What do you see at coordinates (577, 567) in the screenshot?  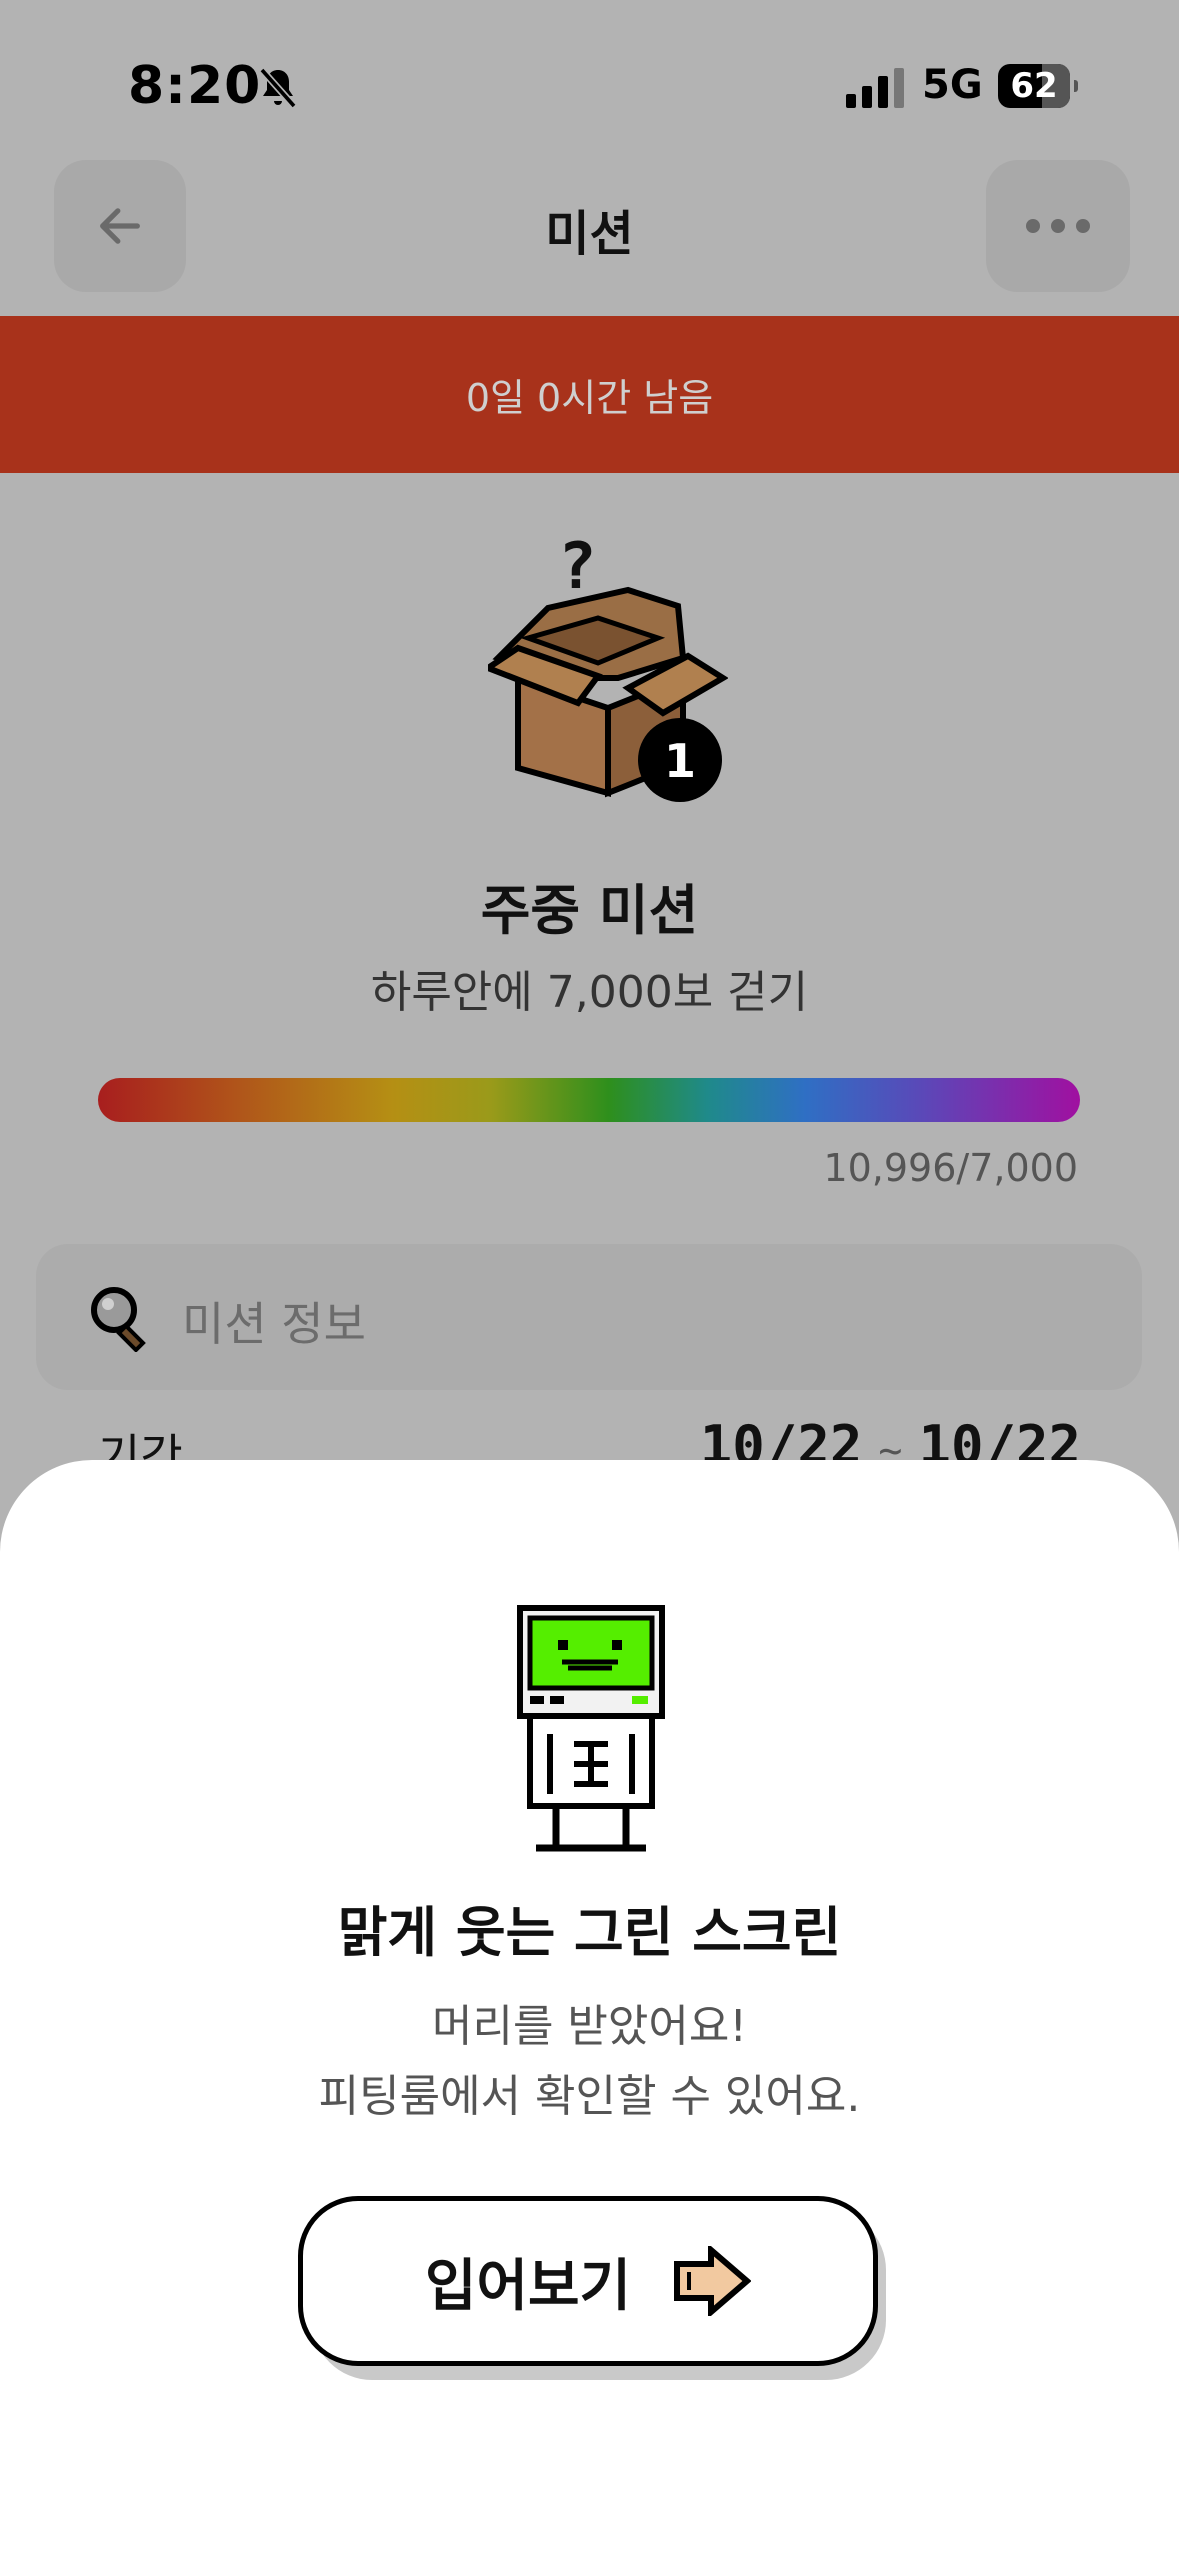 I see `question-mark: ?` at bounding box center [577, 567].